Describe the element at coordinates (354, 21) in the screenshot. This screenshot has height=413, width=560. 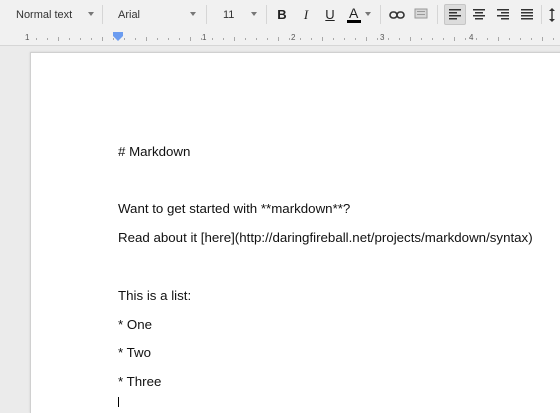
I see `text-color-bar` at that location.